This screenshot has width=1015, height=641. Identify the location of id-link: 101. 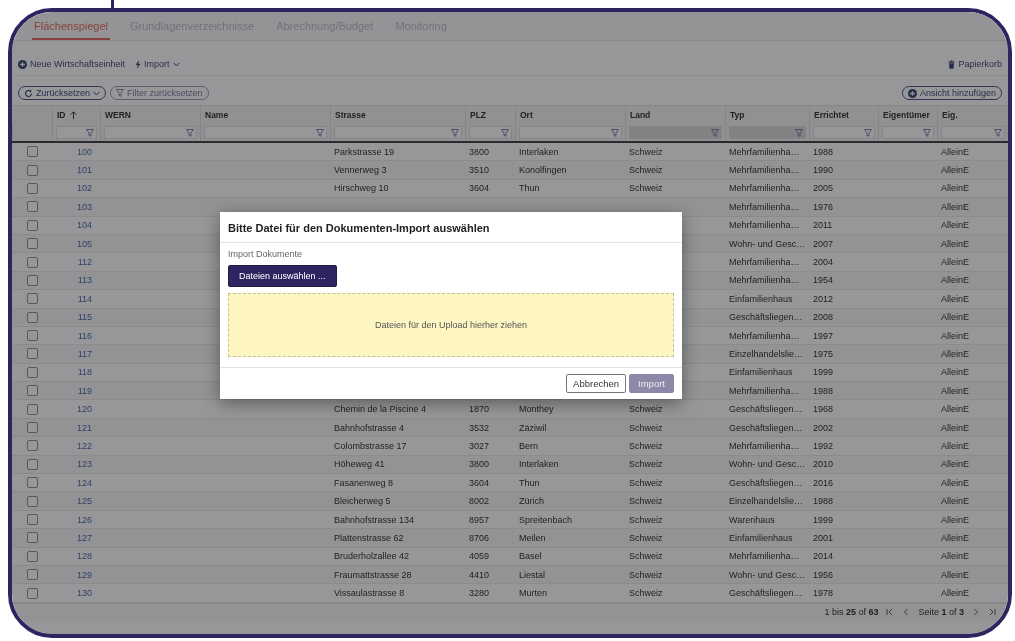
(84, 170).